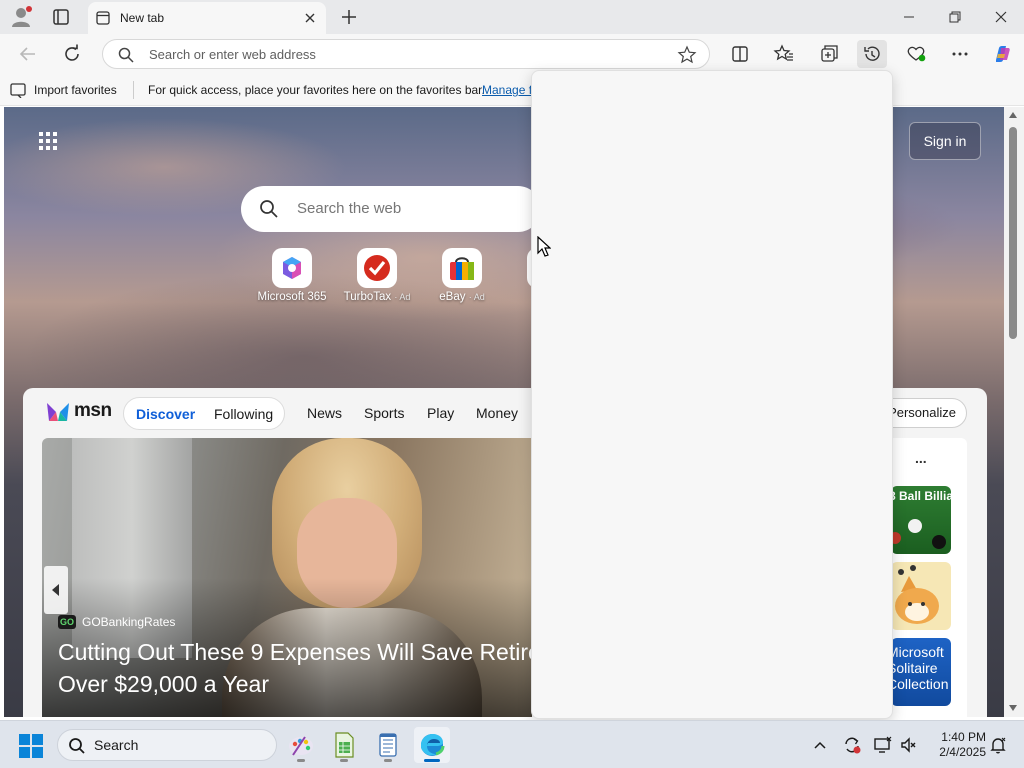 This screenshot has width=1024, height=768. I want to click on taskbar-app-paint, so click(301, 745).